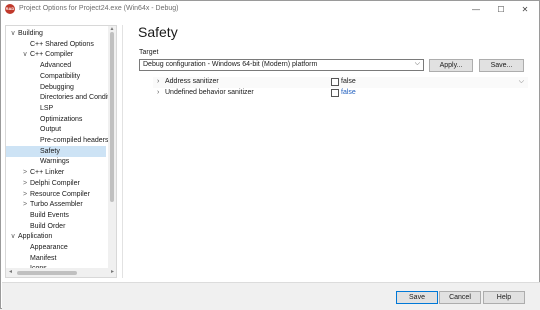  Describe the element at coordinates (47, 273) in the screenshot. I see `tree-horizontal-scroll-thumb` at that location.